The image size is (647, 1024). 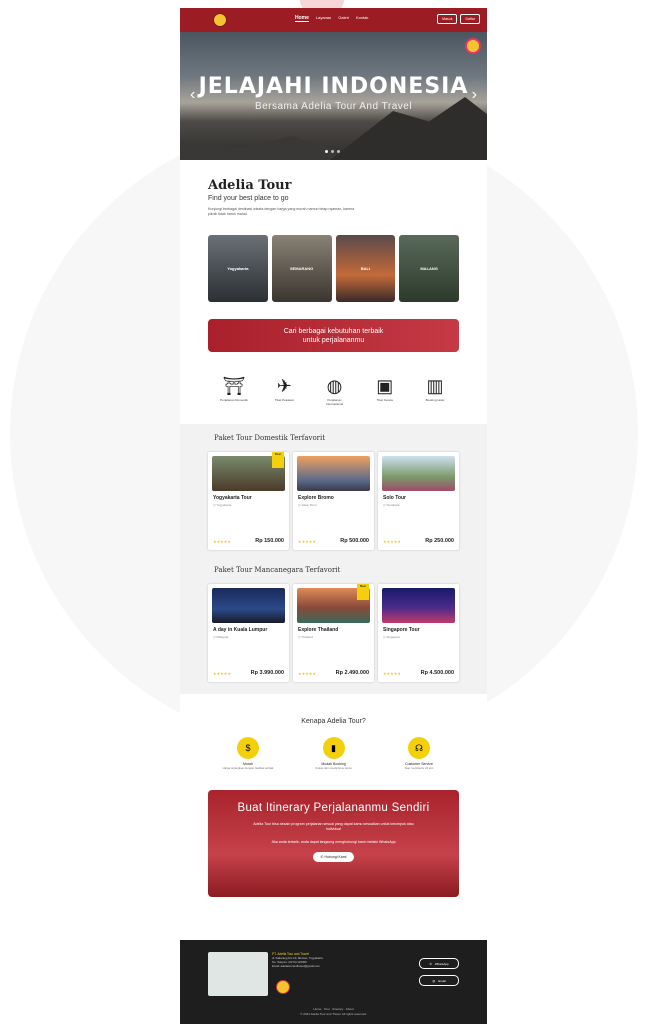 I want to click on why-item: ☊ Customer Service Siap membantu 24 jam, so click(x=419, y=753).